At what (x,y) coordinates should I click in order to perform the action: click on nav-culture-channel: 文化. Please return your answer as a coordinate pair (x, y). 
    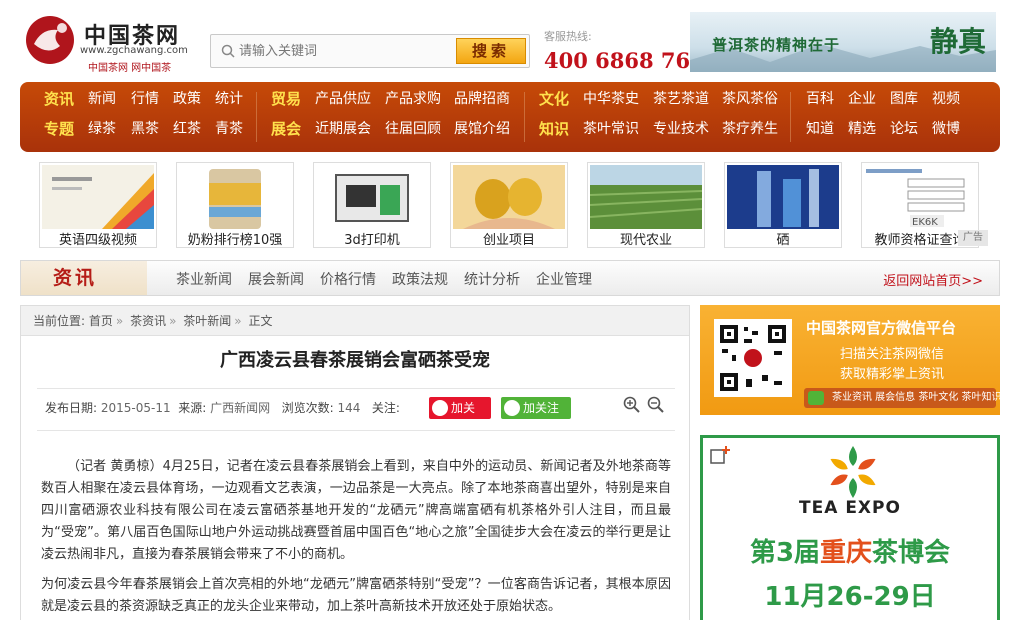
    Looking at the image, I should click on (554, 98).